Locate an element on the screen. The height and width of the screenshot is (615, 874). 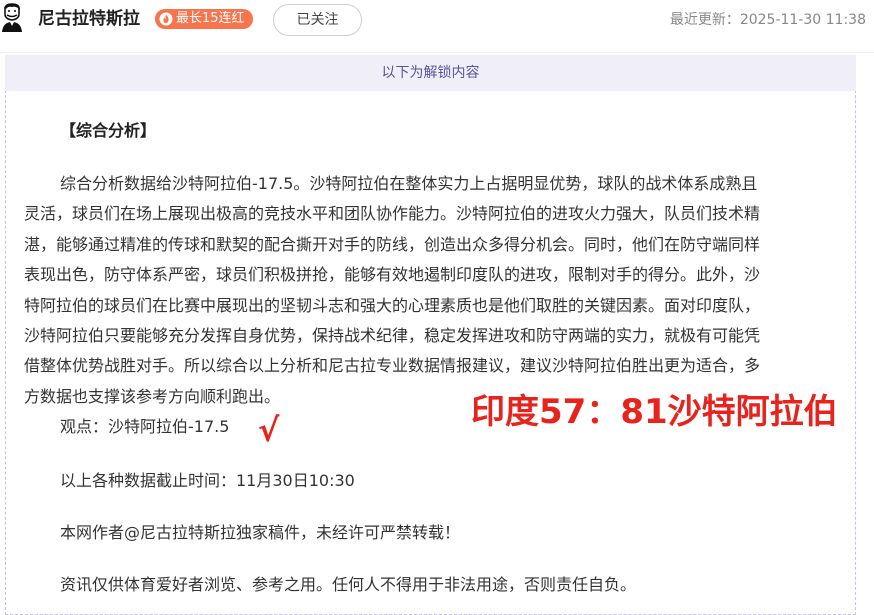
data-cutoff-time: 以上各种数据截止时间：11月30日10:30 is located at coordinates (207, 480).